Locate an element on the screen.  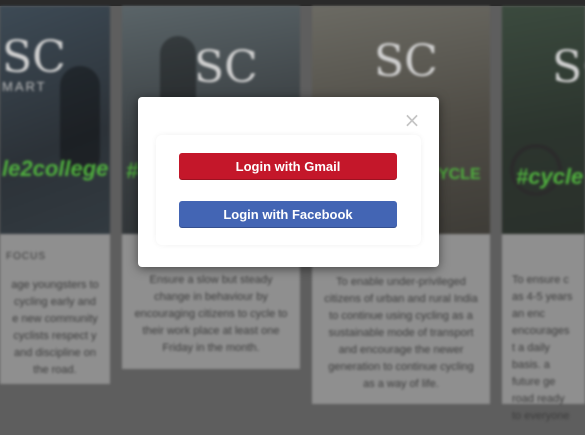
login-with-facebook-button: Login with Facebook is located at coordinates (288, 214).